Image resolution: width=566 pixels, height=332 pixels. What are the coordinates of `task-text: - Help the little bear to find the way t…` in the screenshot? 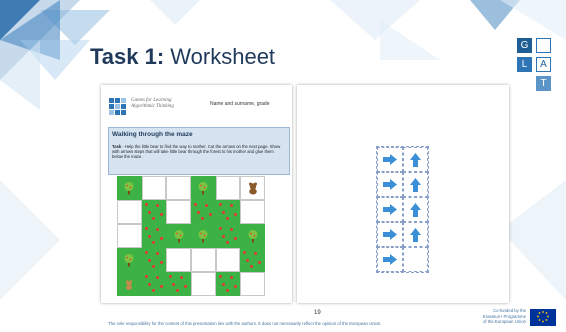 It's located at (196, 152).